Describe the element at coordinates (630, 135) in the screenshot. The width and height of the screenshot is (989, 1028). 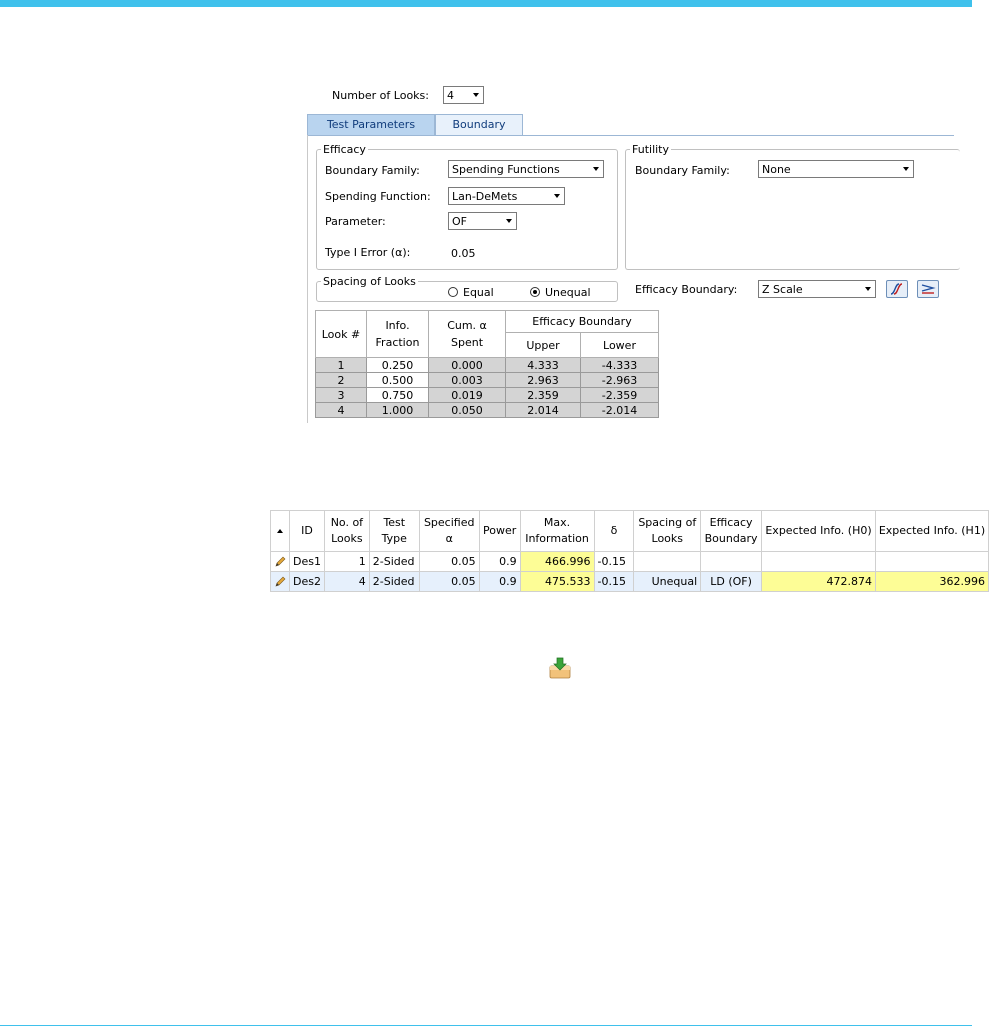
I see `tab-panel-border` at that location.